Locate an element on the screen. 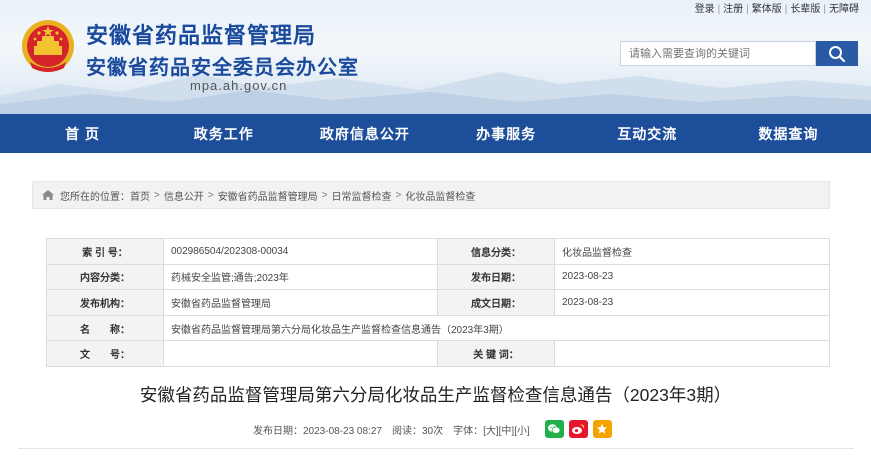  name-value: 安徽省药品监督管理局第六分局化妆品生产监督检查信息通告（2023年3期） is located at coordinates (496, 328).